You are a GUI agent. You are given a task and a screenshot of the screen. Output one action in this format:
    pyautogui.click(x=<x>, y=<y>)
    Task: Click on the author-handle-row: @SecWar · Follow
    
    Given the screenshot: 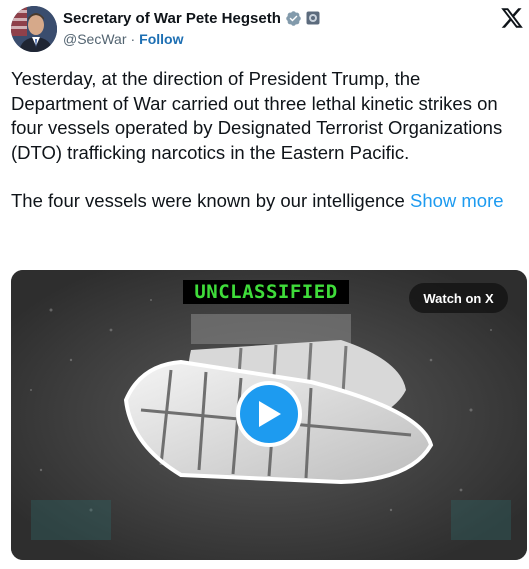 What is the action you would take?
    pyautogui.click(x=123, y=39)
    